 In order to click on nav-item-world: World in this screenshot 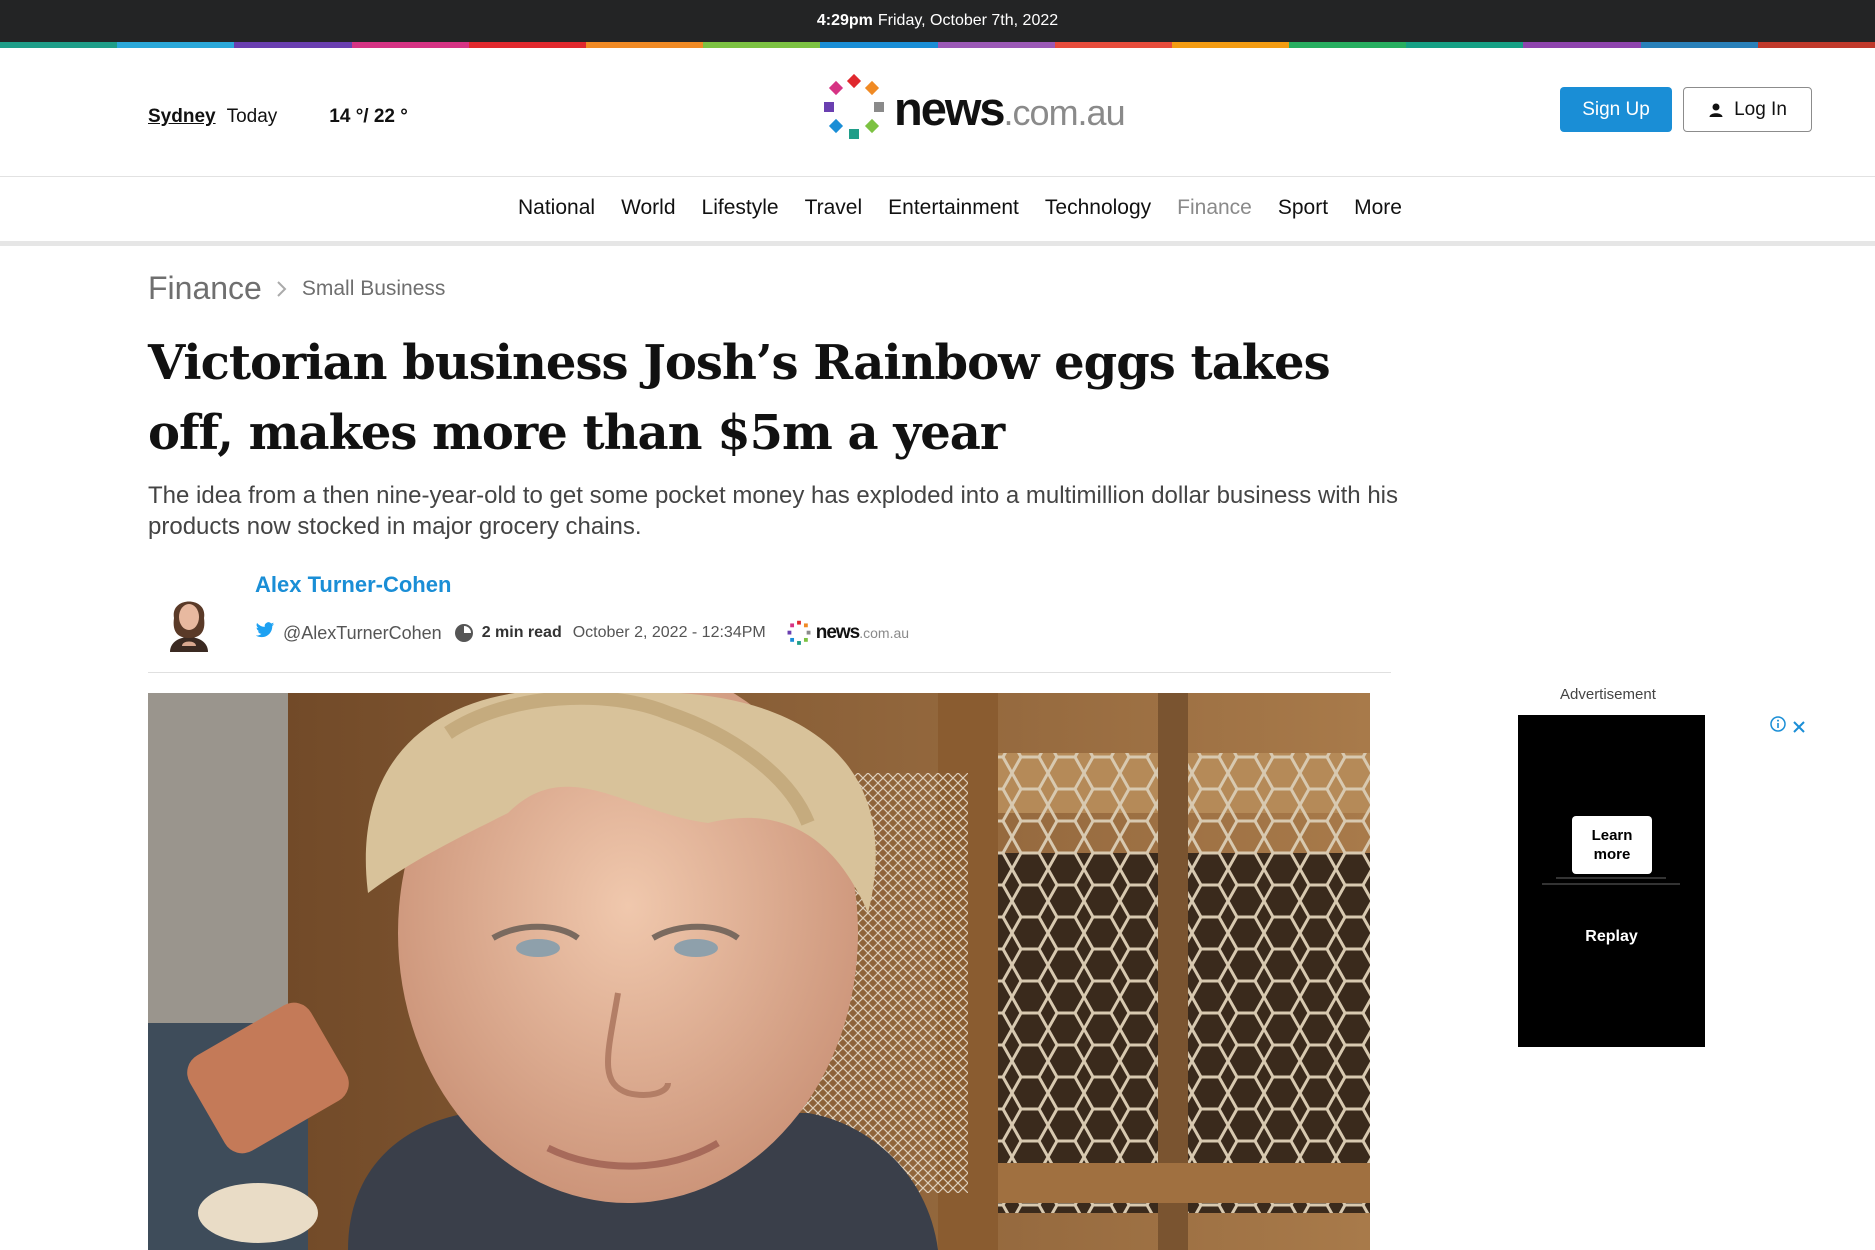, I will do `click(648, 208)`.